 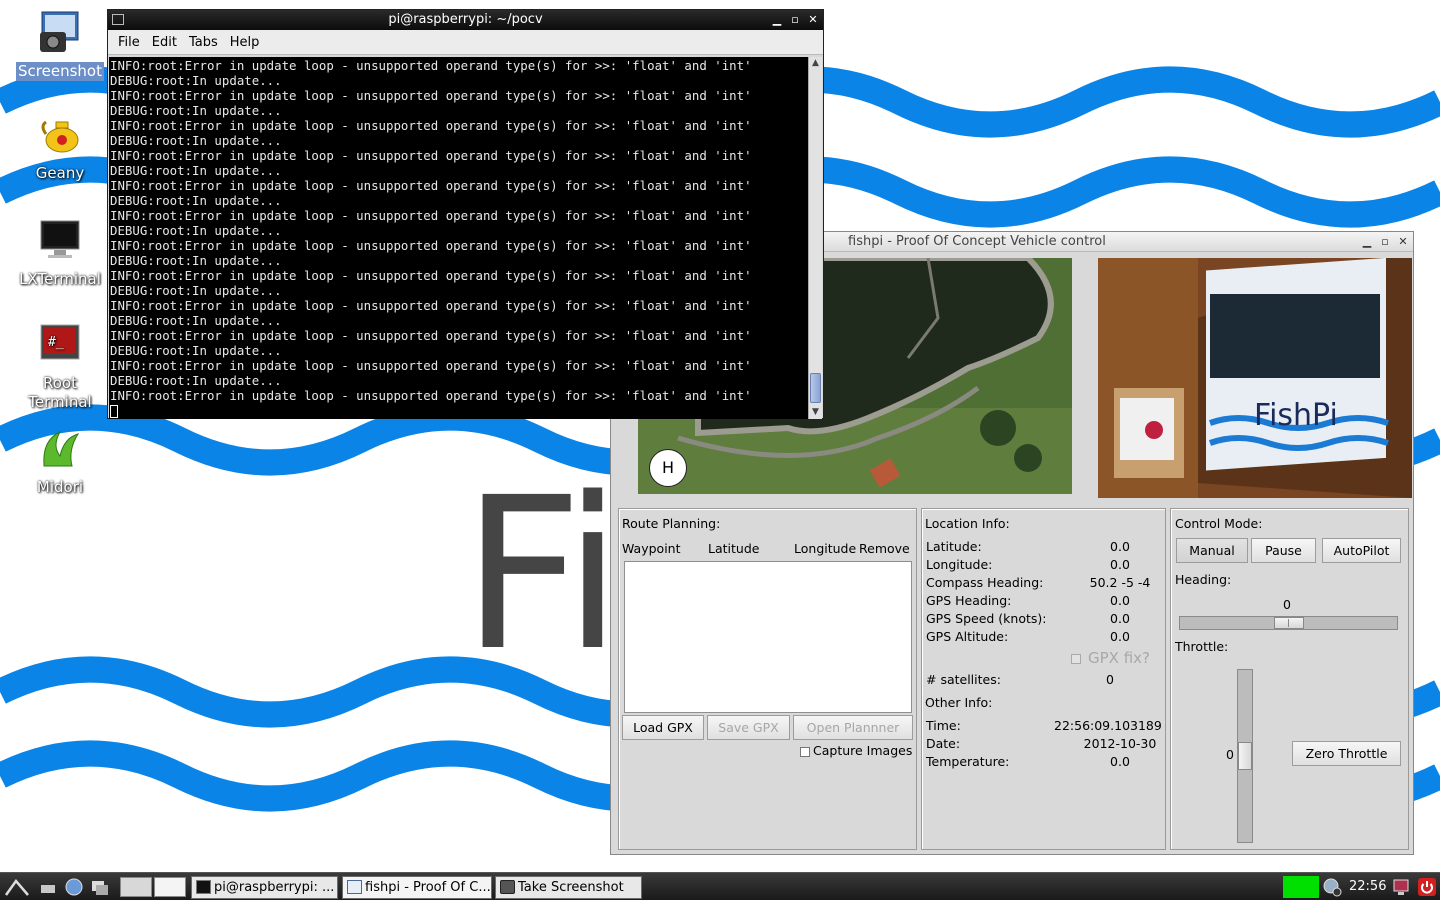 What do you see at coordinates (815, 412) in the screenshot?
I see `scroll-down-icon: ▼` at bounding box center [815, 412].